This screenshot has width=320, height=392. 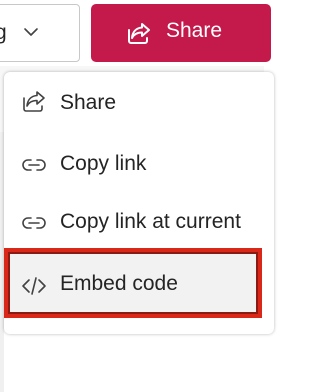 I want to click on share-button: Share, so click(x=181, y=33).